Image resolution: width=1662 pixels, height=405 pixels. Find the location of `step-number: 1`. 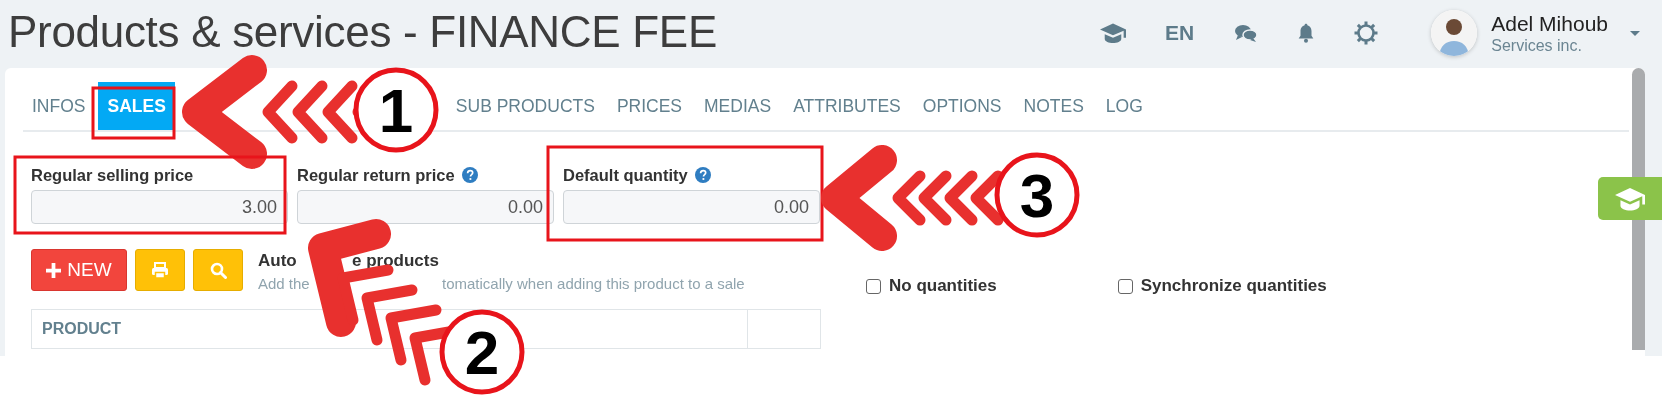

step-number: 1 is located at coordinates (396, 110).